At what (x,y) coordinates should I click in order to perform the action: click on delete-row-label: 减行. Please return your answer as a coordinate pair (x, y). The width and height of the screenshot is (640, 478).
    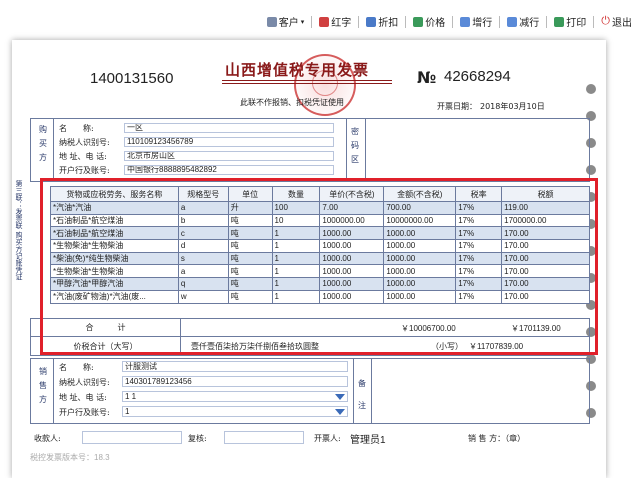
    Looking at the image, I should click on (529, 23).